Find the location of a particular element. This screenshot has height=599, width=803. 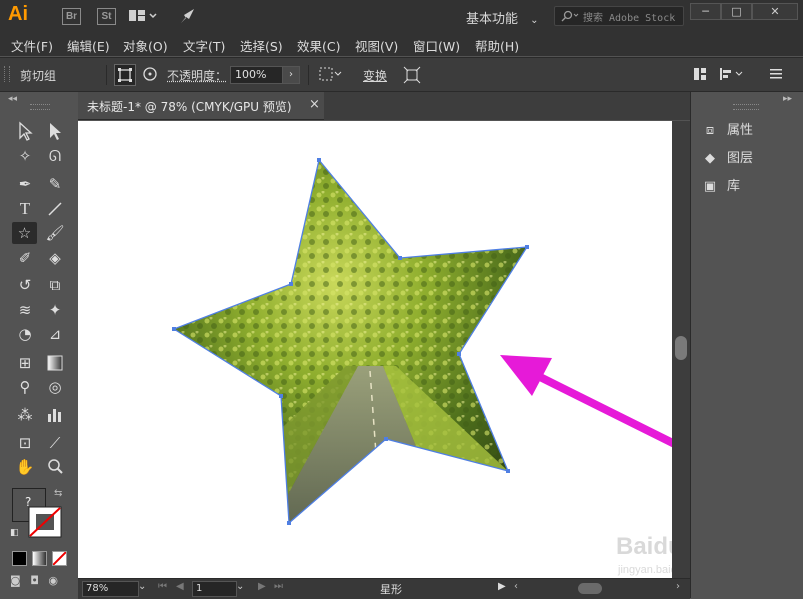

properties-panel-tab: ⧈ 属性 is located at coordinates (751, 131).